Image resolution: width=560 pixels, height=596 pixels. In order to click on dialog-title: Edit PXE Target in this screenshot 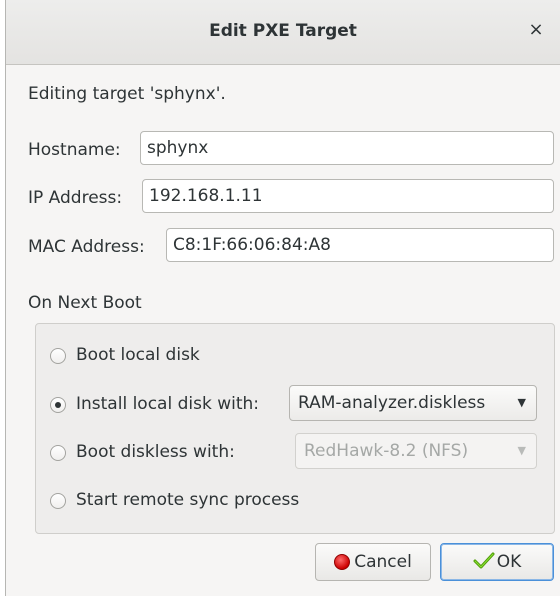, I will do `click(283, 31)`.